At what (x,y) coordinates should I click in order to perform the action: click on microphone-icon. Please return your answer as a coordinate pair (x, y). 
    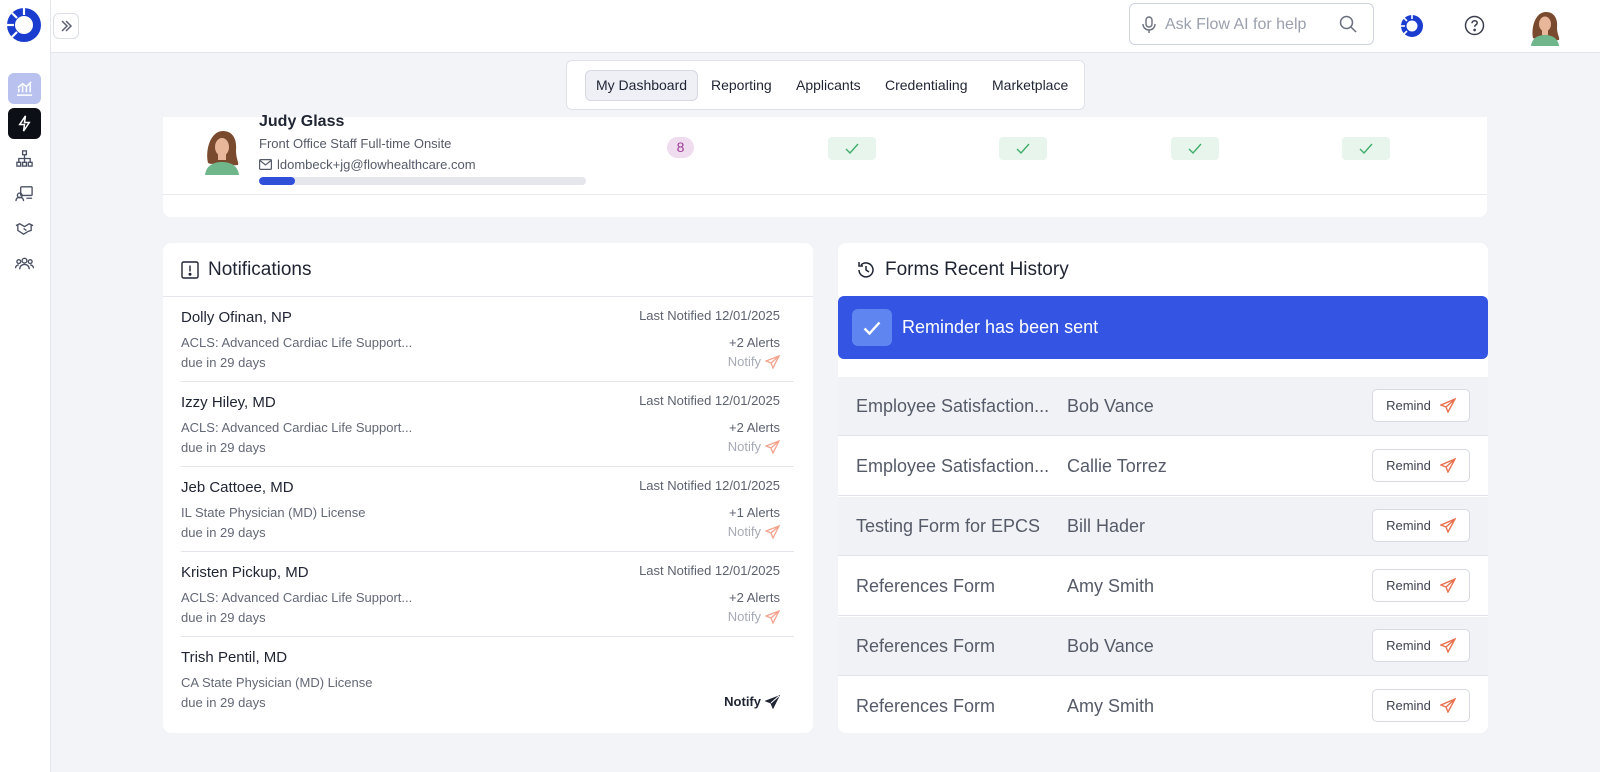
    Looking at the image, I should click on (1149, 25).